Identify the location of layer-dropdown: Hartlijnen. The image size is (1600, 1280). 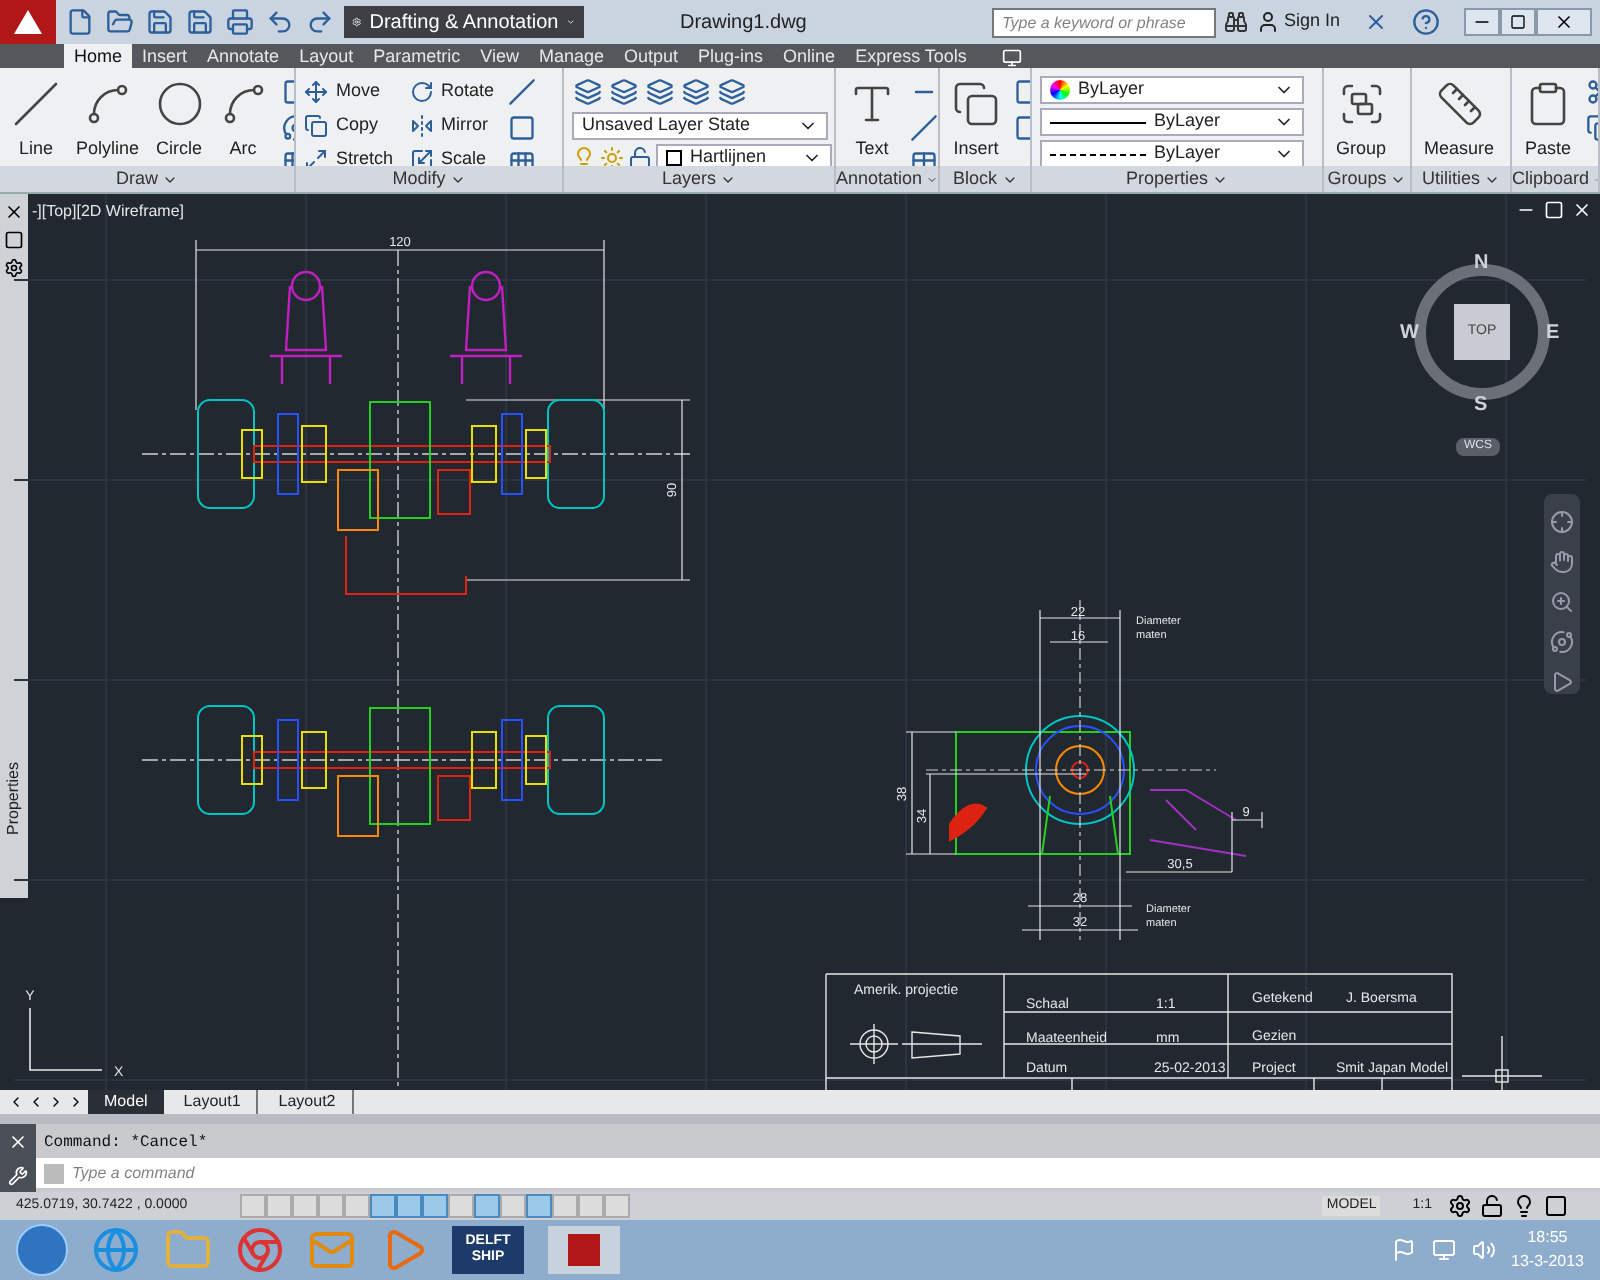
(744, 155).